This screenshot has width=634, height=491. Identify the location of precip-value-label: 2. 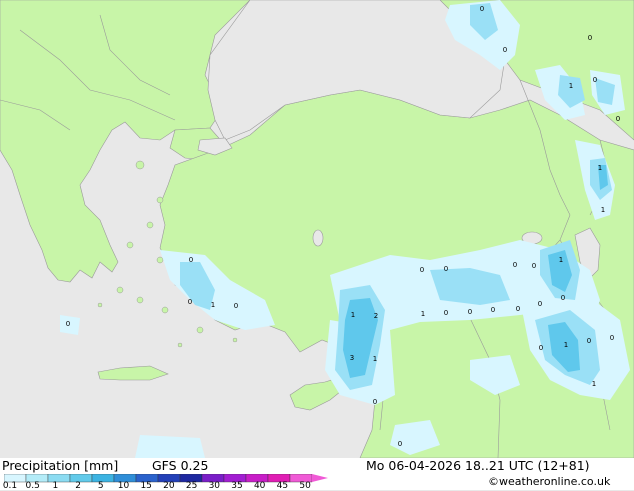
(376, 316).